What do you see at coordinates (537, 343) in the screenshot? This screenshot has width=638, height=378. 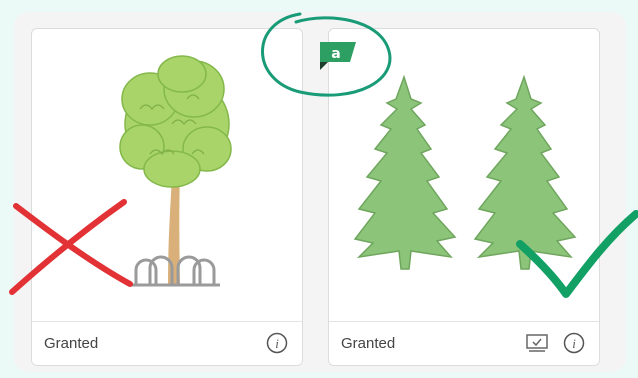 I see `screen-check-icon` at bounding box center [537, 343].